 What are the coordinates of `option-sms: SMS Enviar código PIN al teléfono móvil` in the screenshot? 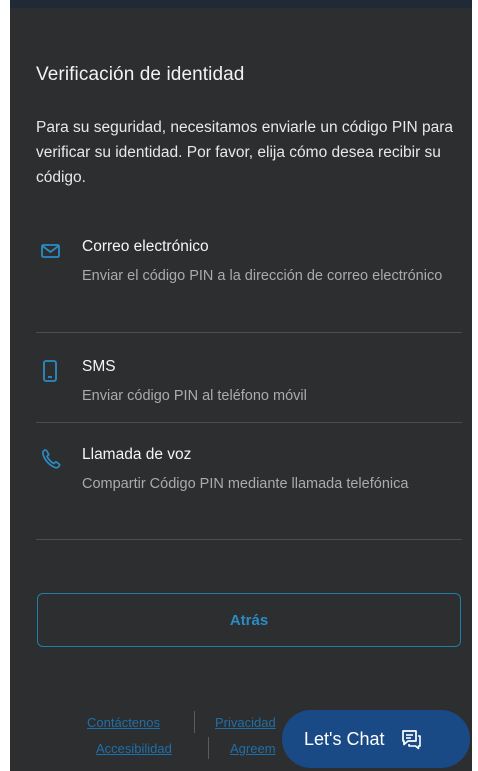 It's located at (249, 383).